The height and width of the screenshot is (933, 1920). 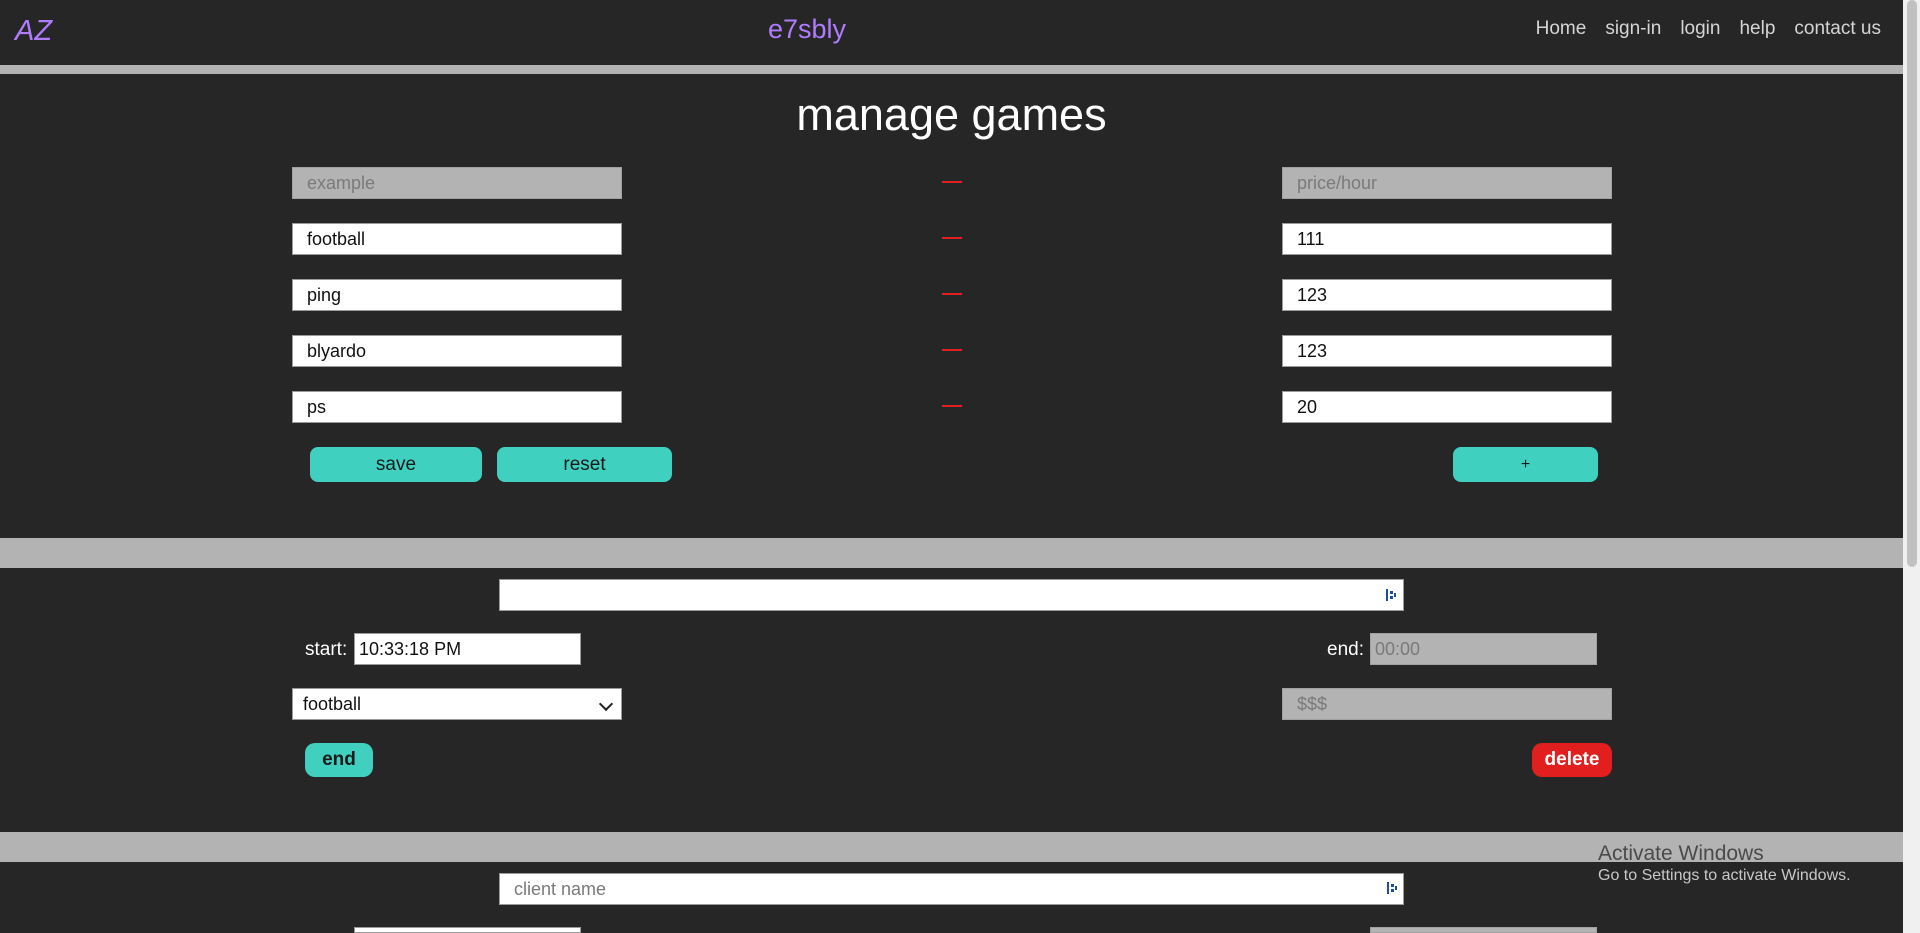 I want to click on price-per-hour-input-new, so click(x=1447, y=183).